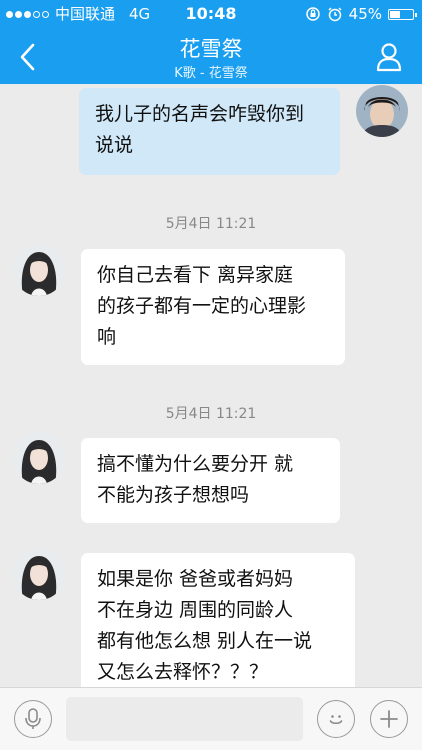  Describe the element at coordinates (195, 579) in the screenshot. I see `message-line: 如果是你 爸爸或者妈妈` at that location.